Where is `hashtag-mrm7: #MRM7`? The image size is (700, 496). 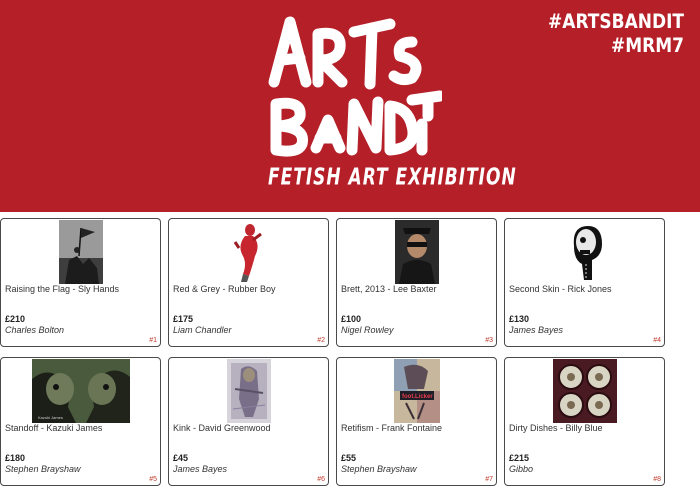
hashtag-mrm7: #MRM7 is located at coordinates (616, 46).